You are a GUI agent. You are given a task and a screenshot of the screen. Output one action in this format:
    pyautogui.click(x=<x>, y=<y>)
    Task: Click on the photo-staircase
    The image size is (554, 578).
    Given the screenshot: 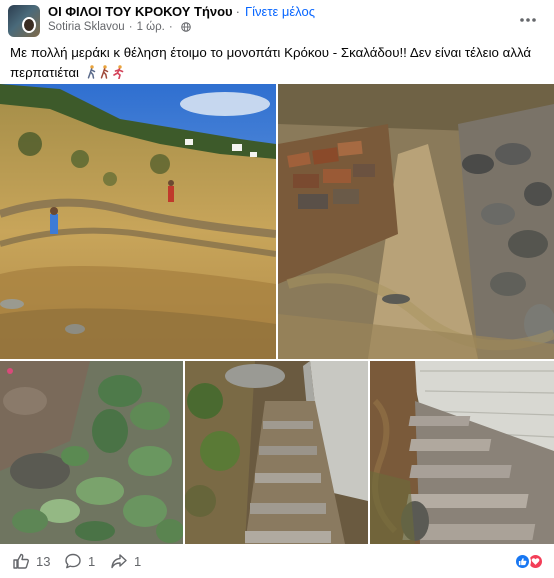 What is the action you would take?
    pyautogui.click(x=462, y=452)
    